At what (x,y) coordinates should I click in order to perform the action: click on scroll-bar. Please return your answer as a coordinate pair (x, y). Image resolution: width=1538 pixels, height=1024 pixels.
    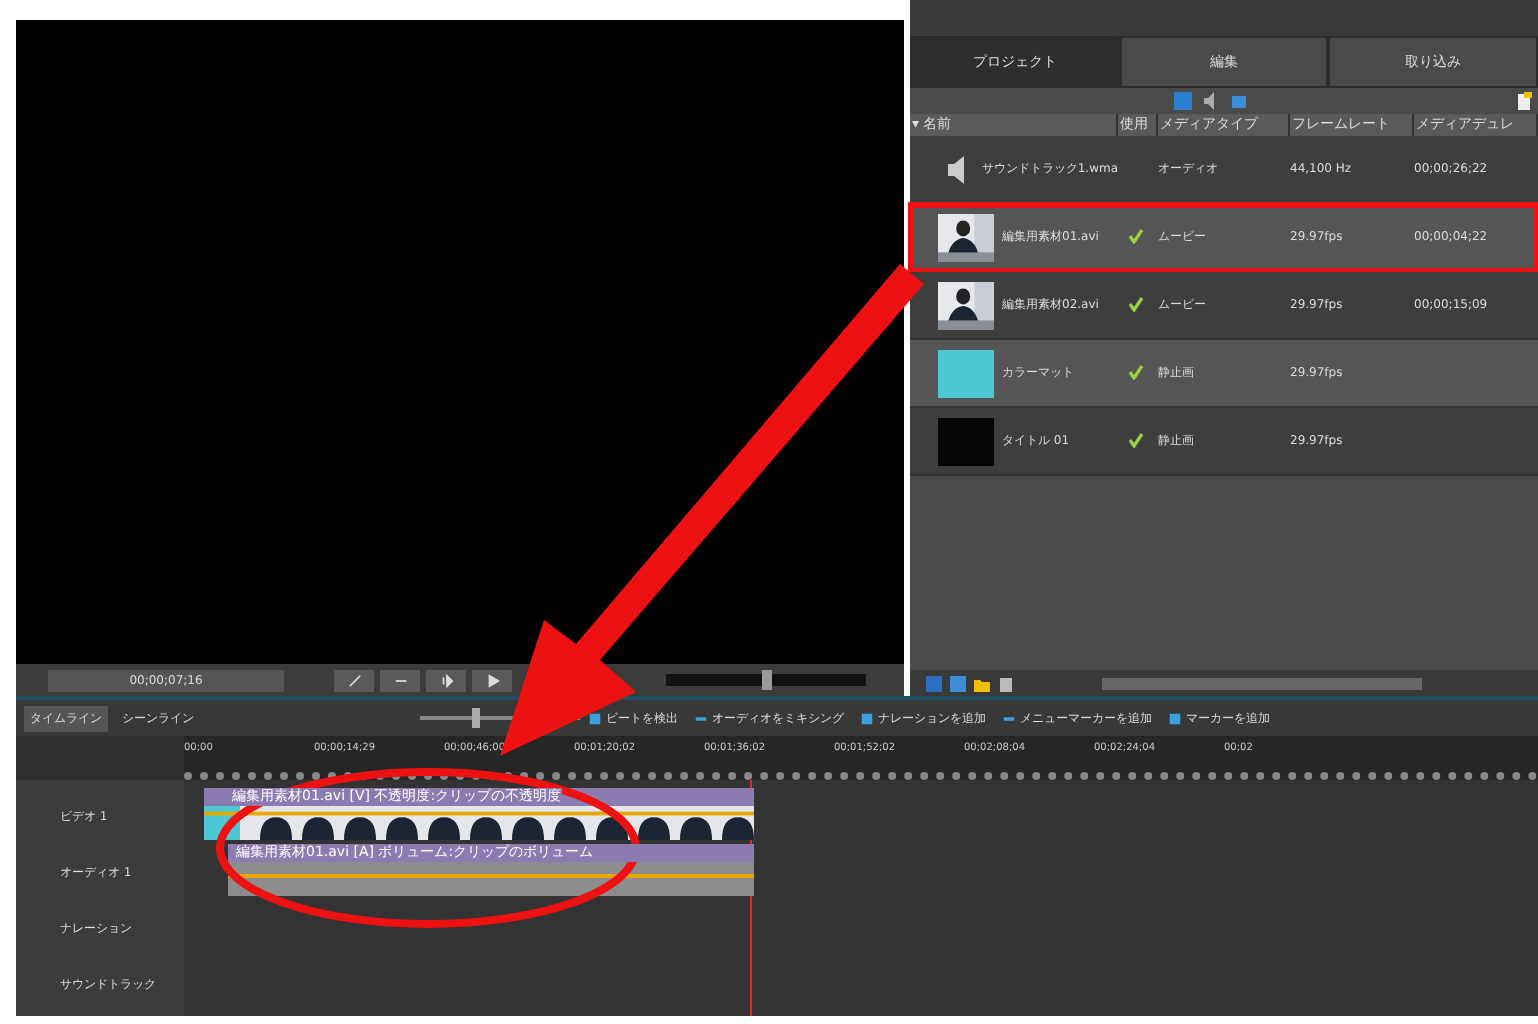
    Looking at the image, I should click on (1262, 683).